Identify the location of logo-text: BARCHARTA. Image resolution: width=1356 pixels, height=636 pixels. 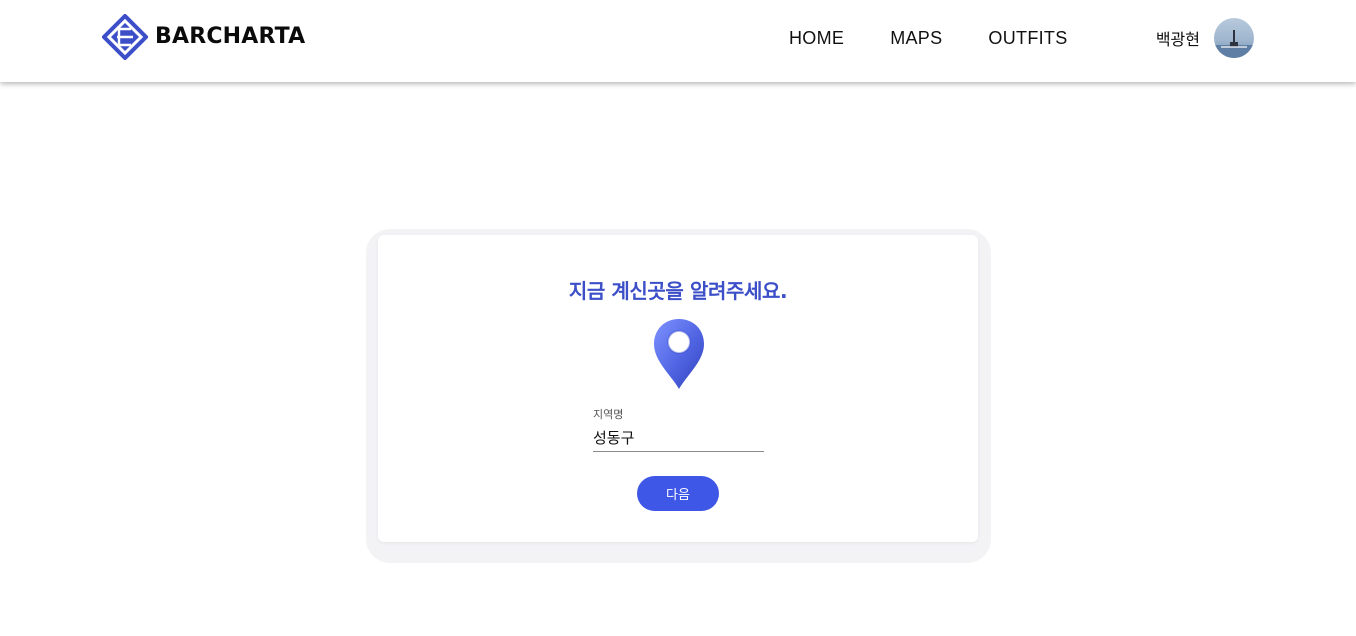
(230, 36).